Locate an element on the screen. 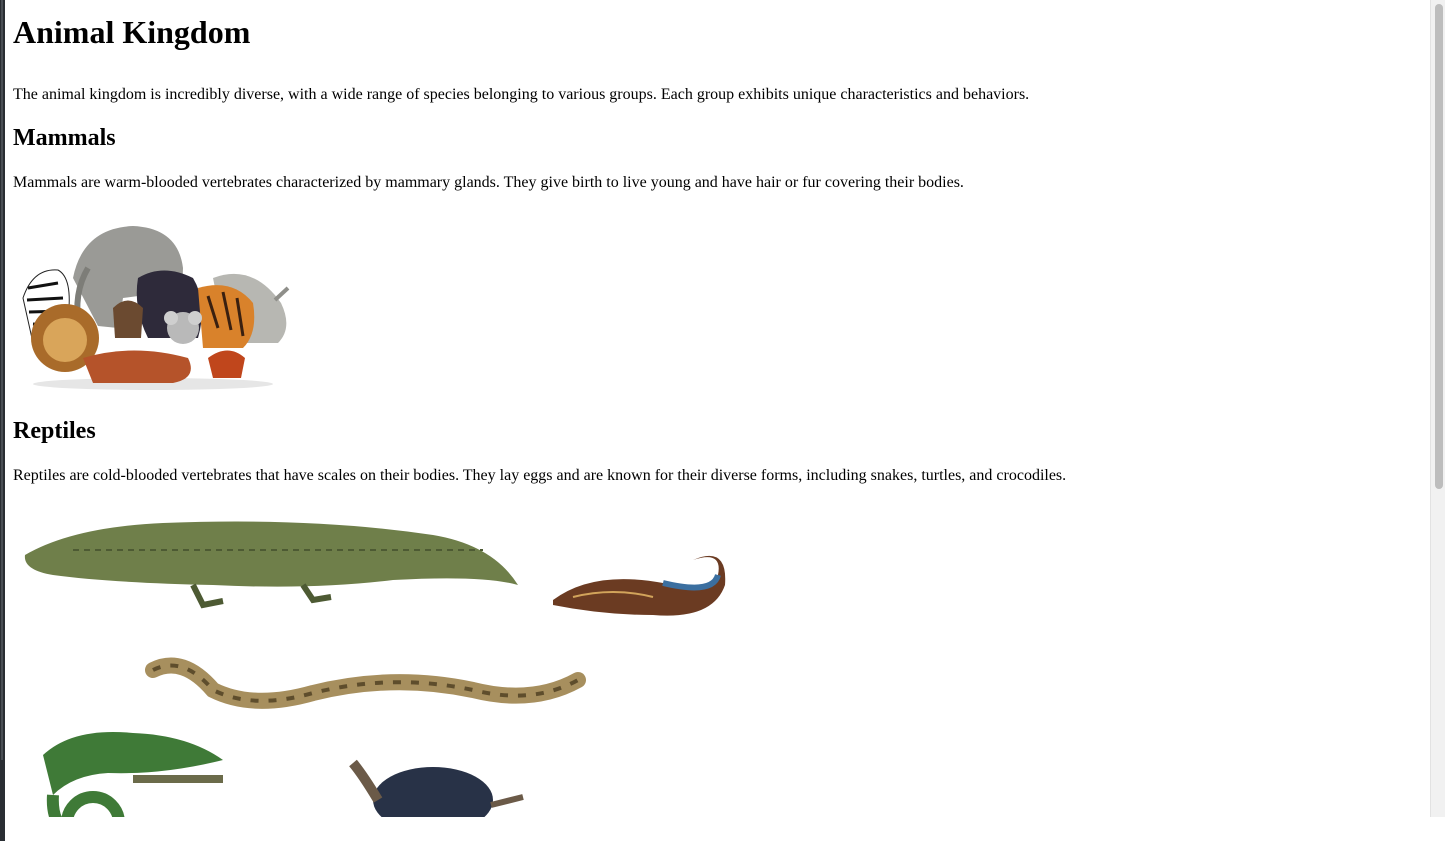 This screenshot has height=841, width=1445. scrollbar-thumb is located at coordinates (1439, 246).